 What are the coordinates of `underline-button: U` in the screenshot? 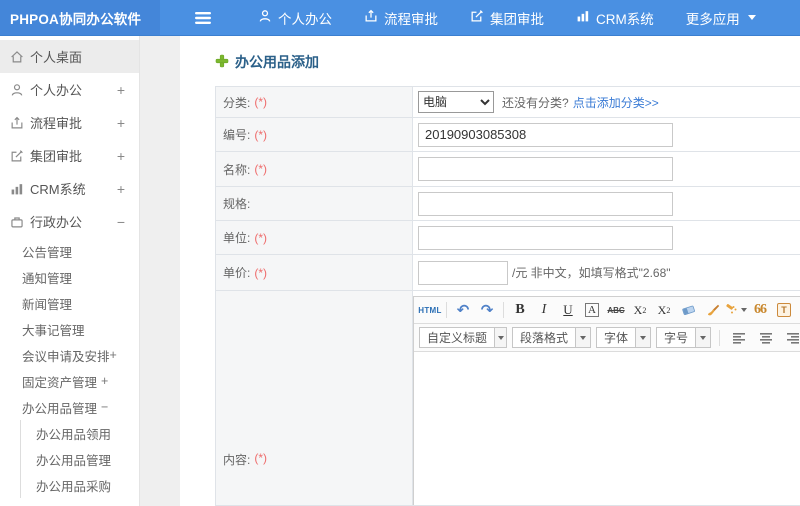 It's located at (568, 310).